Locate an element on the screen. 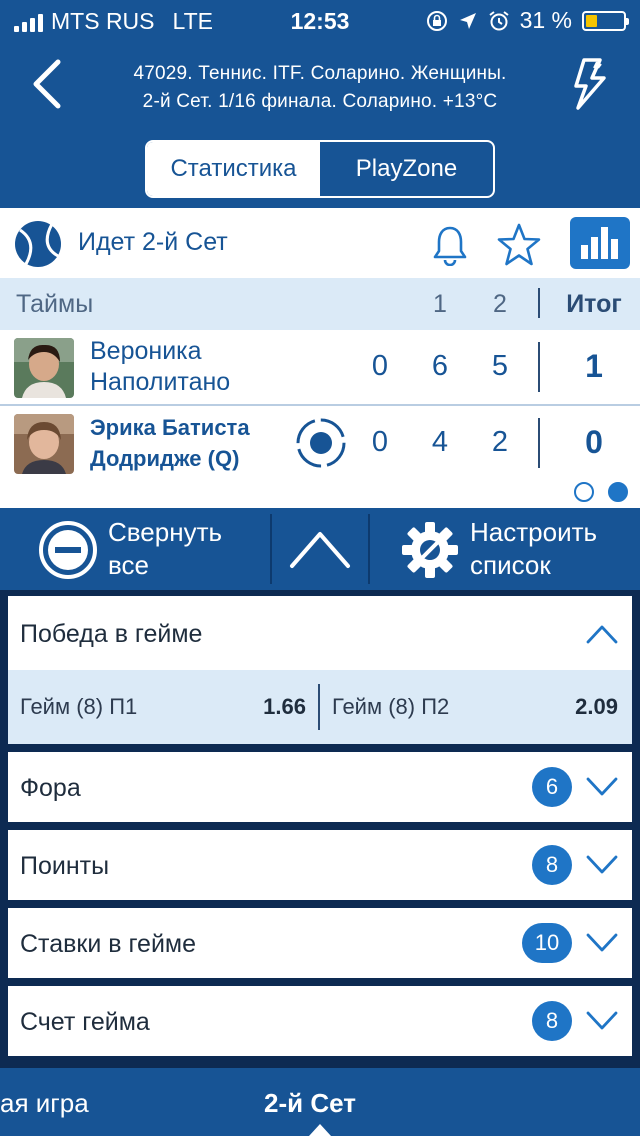  odd-value: 2.09 is located at coordinates (596, 706).